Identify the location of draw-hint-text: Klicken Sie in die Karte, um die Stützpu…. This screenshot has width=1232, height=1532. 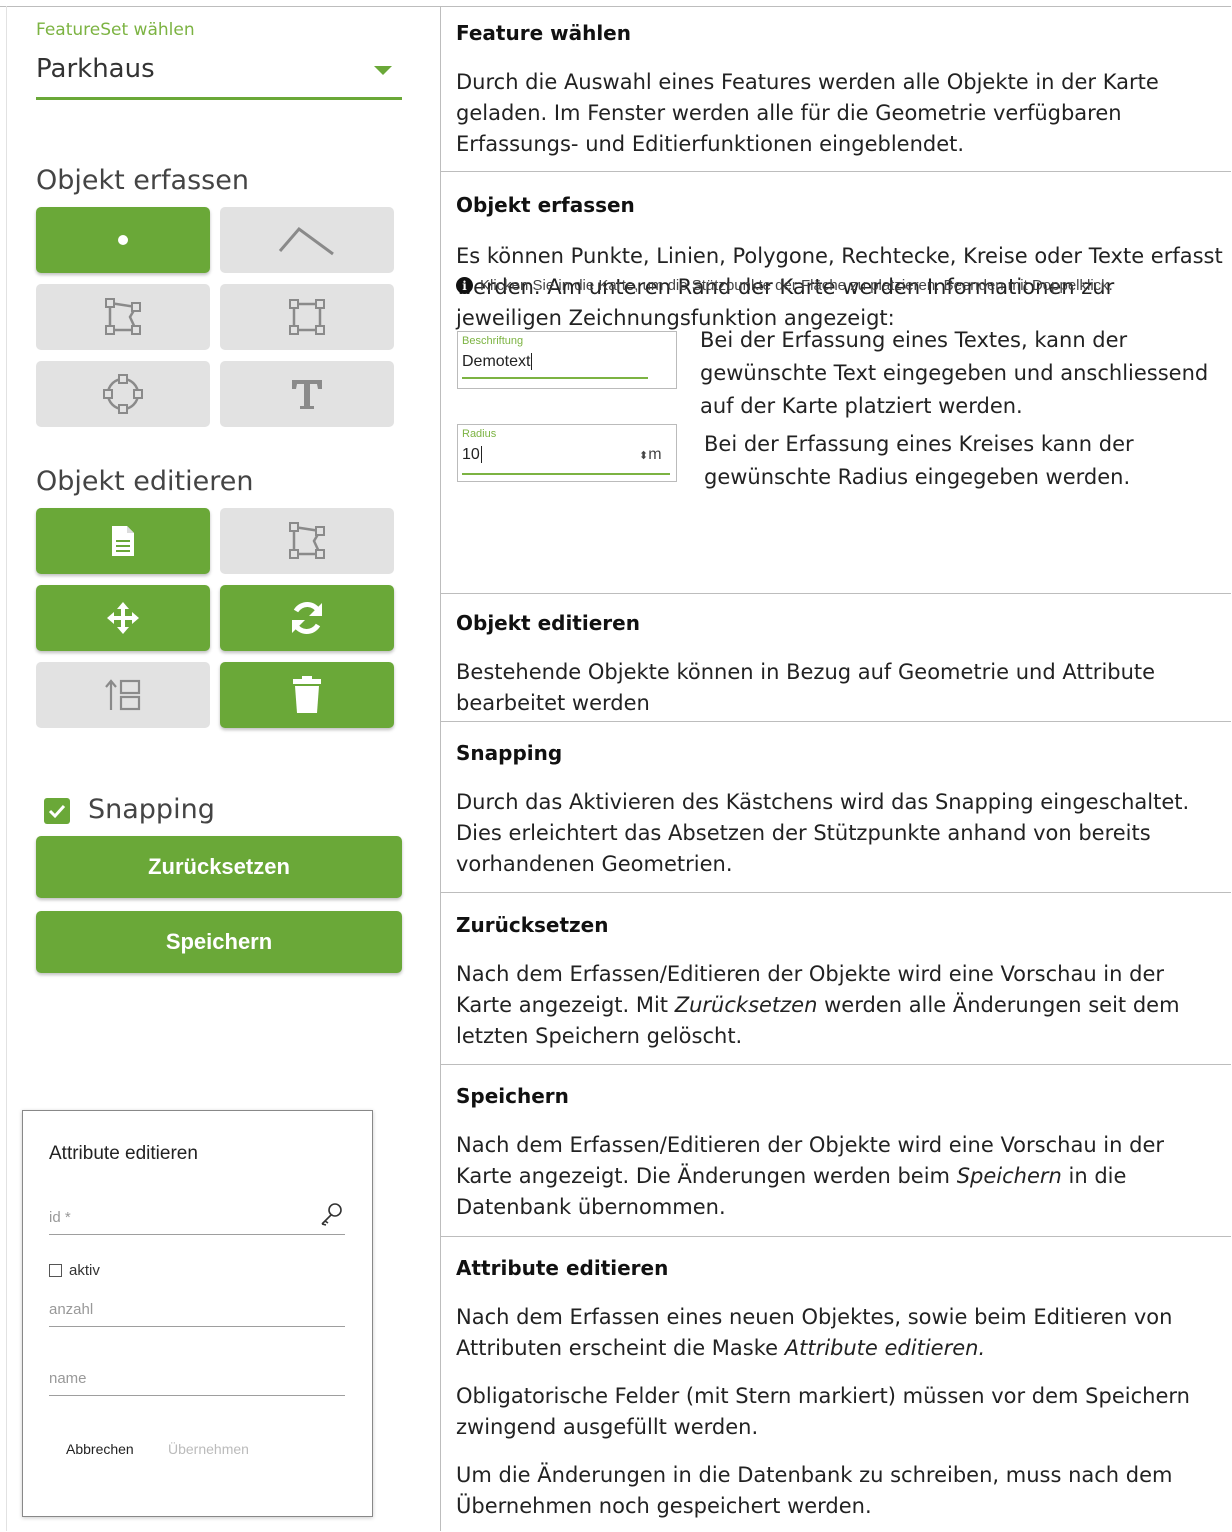
(796, 285).